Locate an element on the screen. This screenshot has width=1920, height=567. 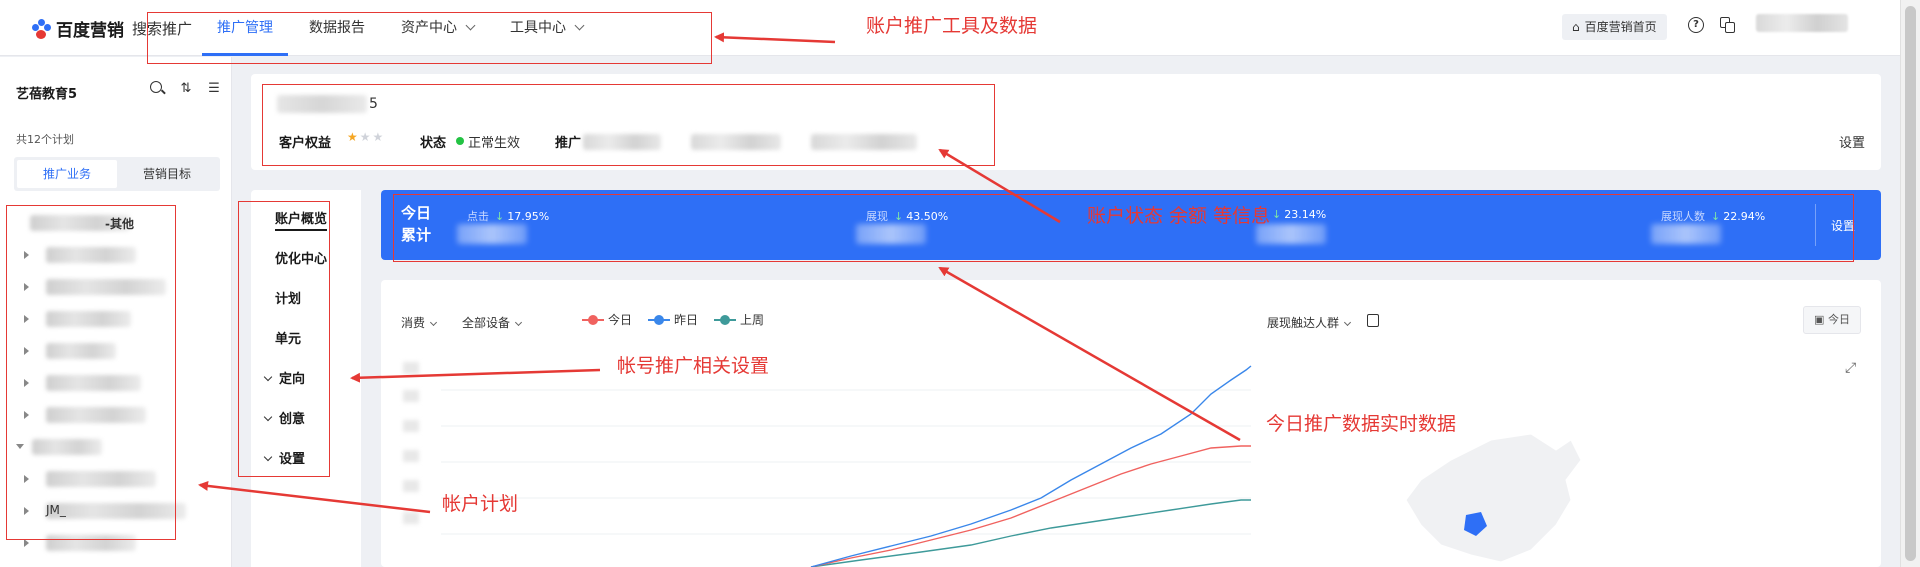
export-icon is located at coordinates (1373, 320).